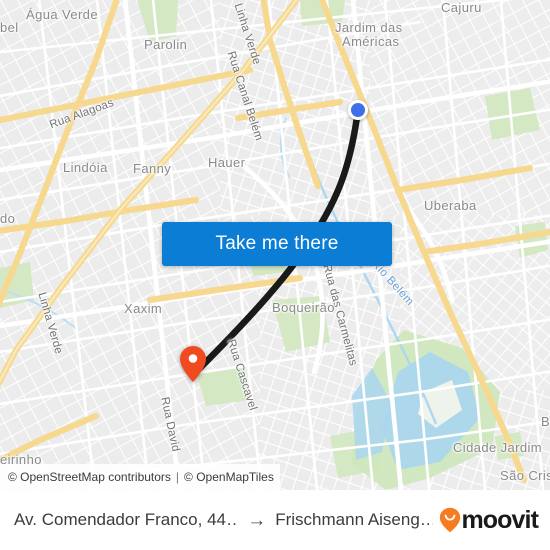  I want to click on moovit-logo: moovit, so click(489, 520).